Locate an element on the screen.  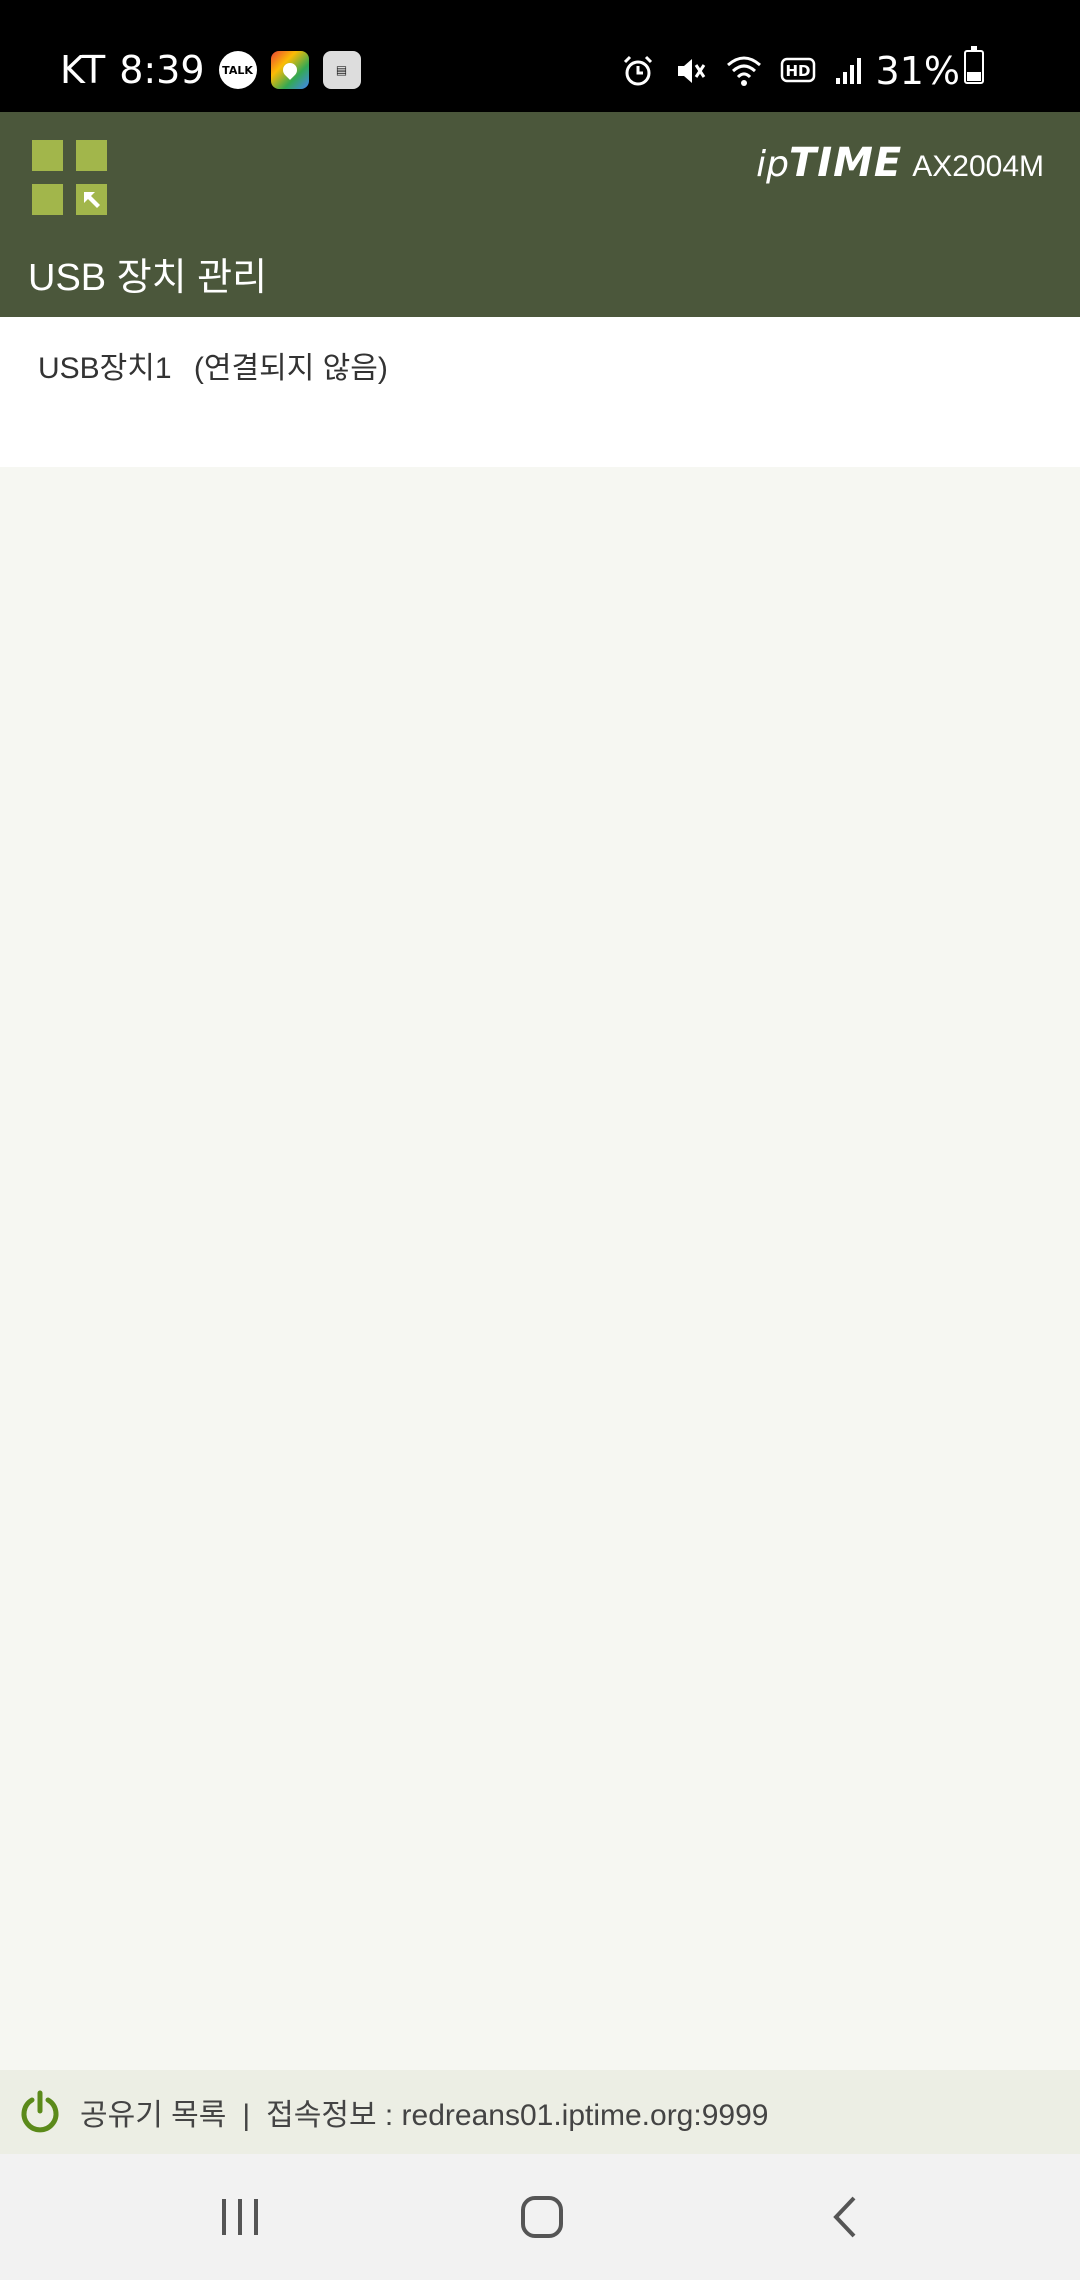
news-icon: ▤ is located at coordinates (341, 70).